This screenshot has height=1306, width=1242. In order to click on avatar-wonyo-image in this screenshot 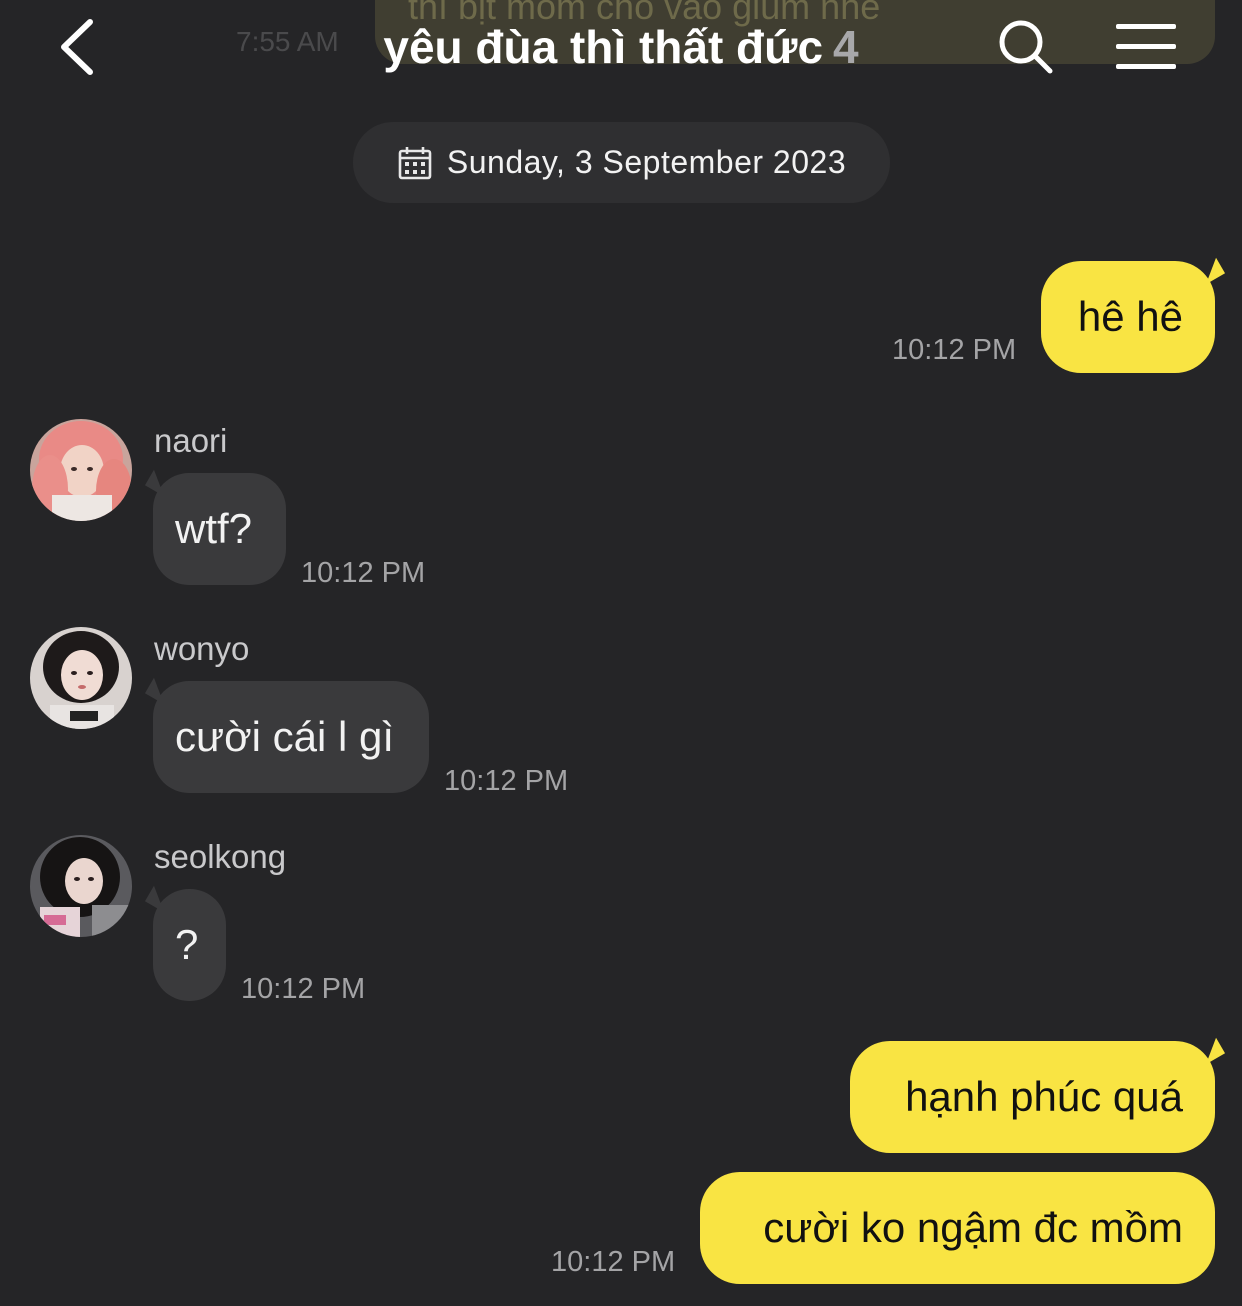, I will do `click(81, 678)`.